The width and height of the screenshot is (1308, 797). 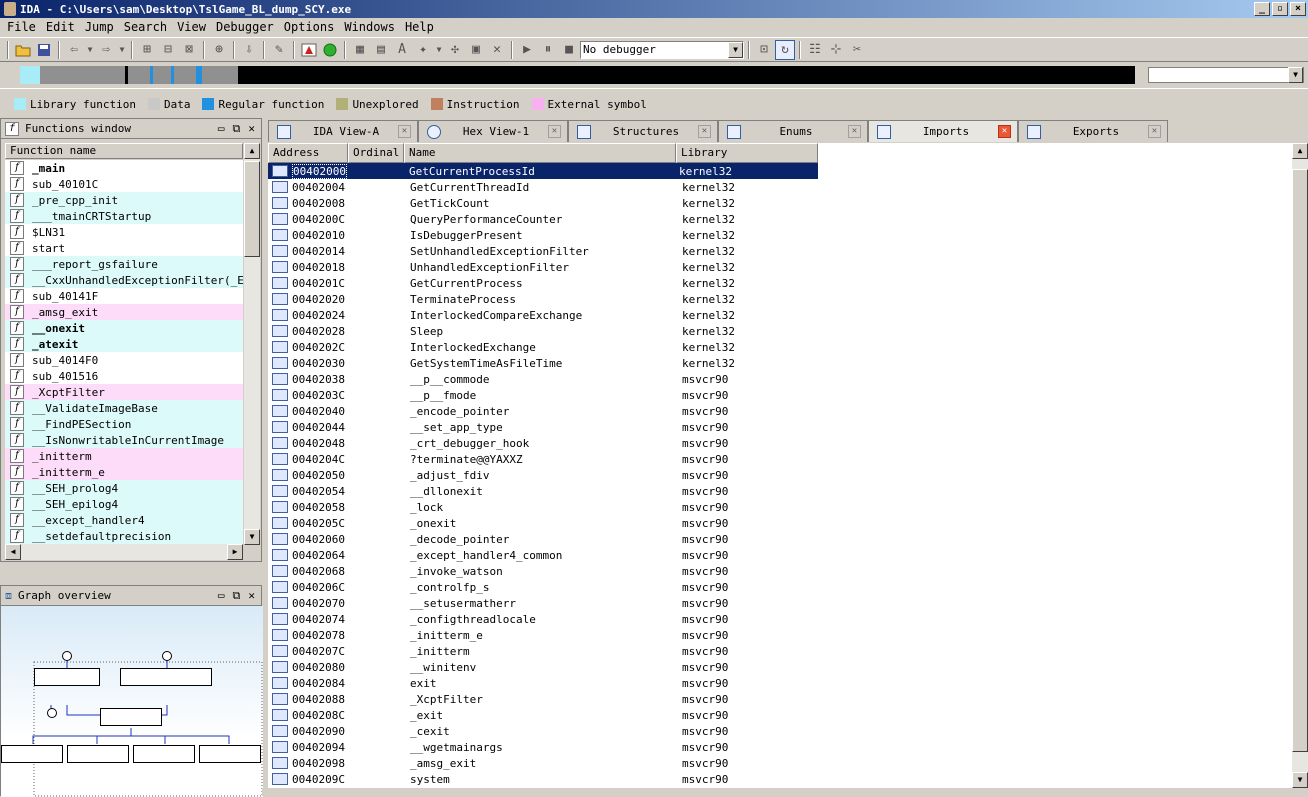 I want to click on table-row: 0040208C _exit msvcr90, so click(x=780, y=715).